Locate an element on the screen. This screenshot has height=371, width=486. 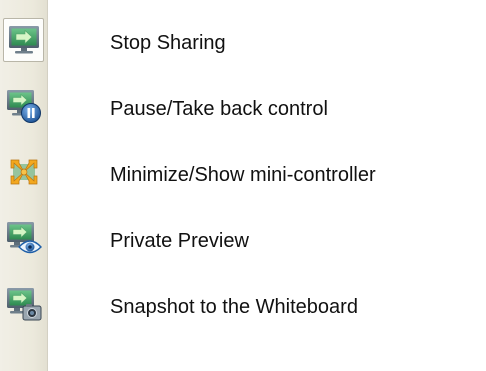
sharing-toolbar is located at coordinates (24, 185).